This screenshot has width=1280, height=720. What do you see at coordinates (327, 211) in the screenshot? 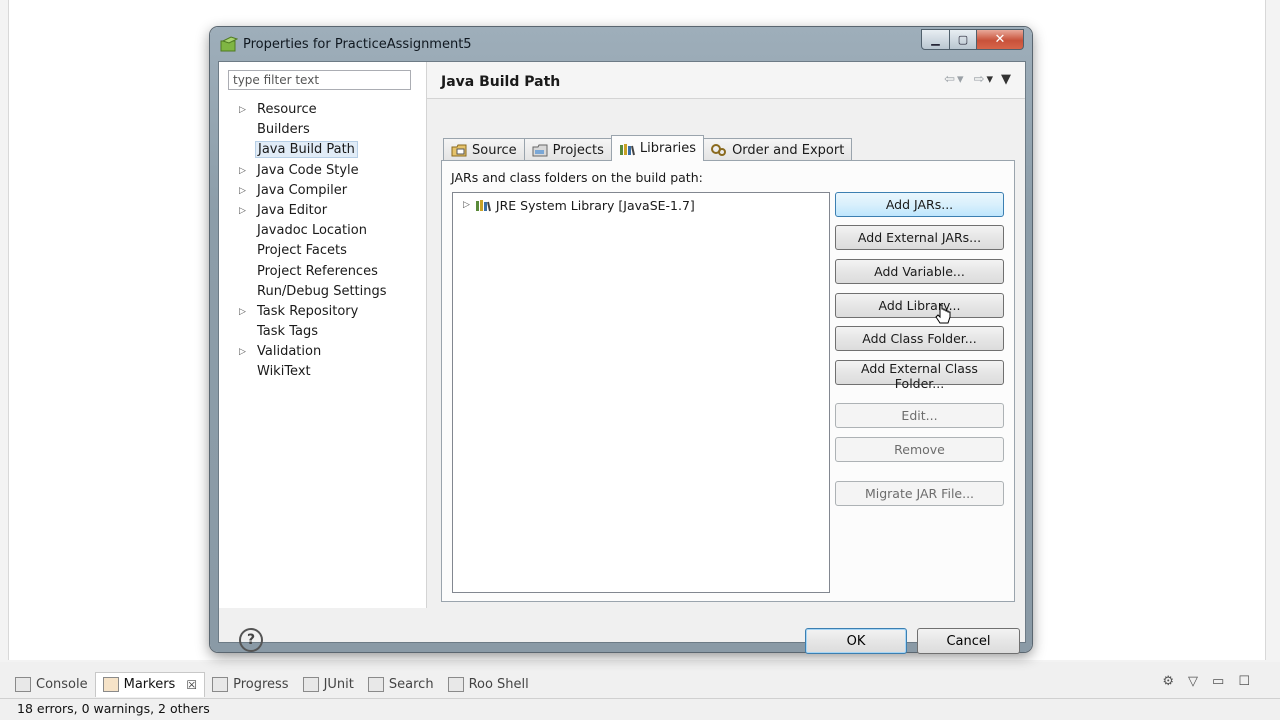
I see `nav-item: ▷ Java Editor` at bounding box center [327, 211].